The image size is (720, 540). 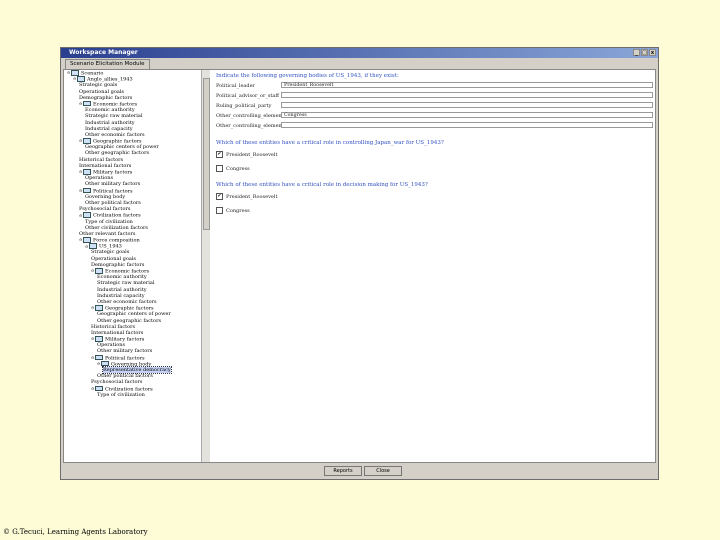 What do you see at coordinates (116, 227) in the screenshot?
I see `tree-node-label: Other civilization factors` at bounding box center [116, 227].